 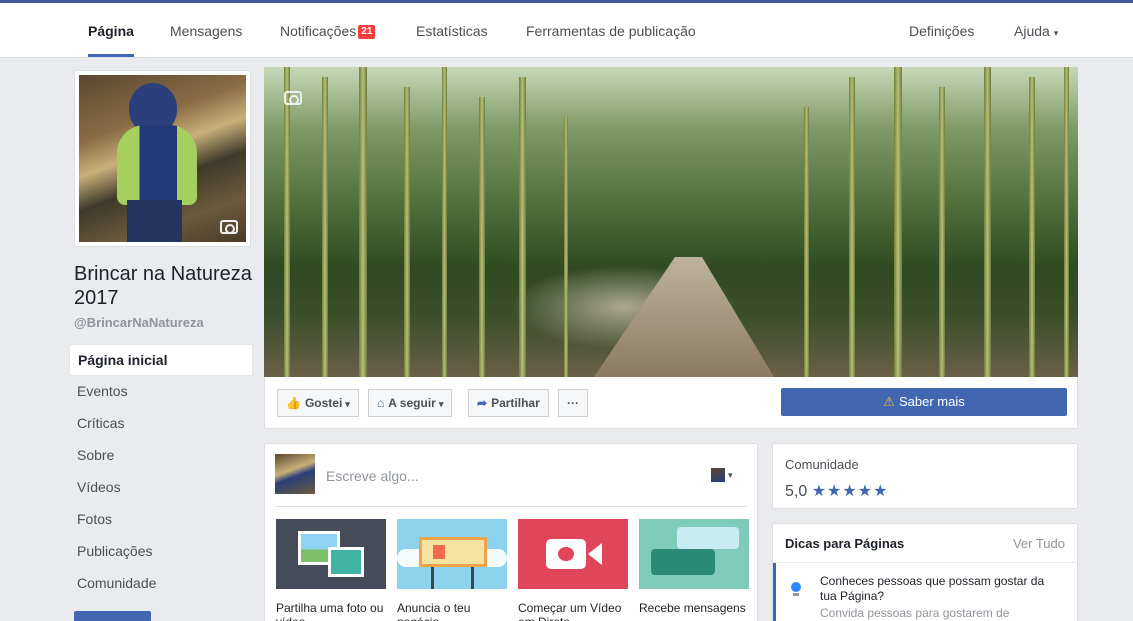 I want to click on nav-item-eventos: Eventos, so click(x=161, y=392).